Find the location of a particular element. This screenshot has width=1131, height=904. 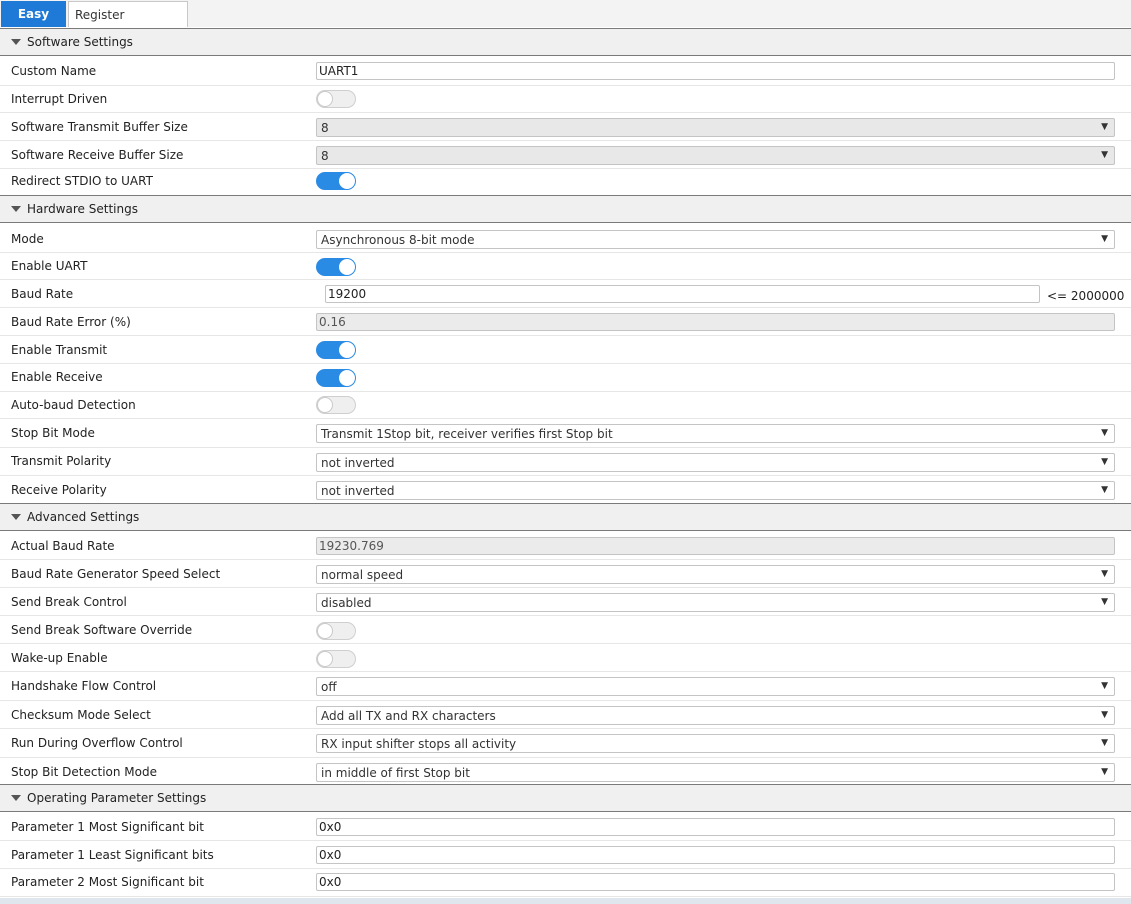

enable-transmit-toggle is located at coordinates (336, 350).